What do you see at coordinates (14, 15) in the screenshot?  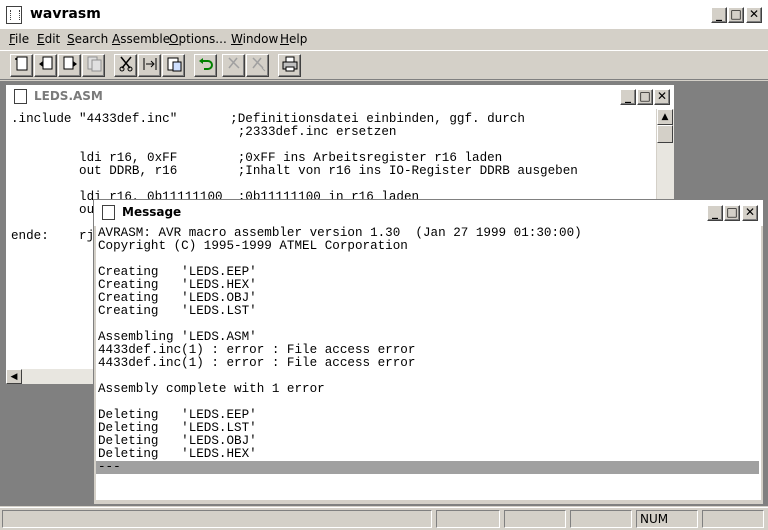 I see `app-icon` at bounding box center [14, 15].